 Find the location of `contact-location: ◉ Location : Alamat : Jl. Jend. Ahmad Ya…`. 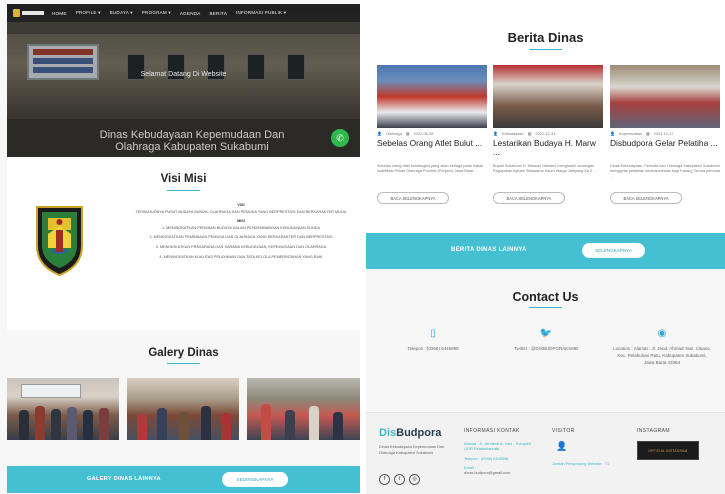

contact-location: ◉ Location : Alamat : Jl. Jend. Ahmad Ya… is located at coordinates (662, 346).